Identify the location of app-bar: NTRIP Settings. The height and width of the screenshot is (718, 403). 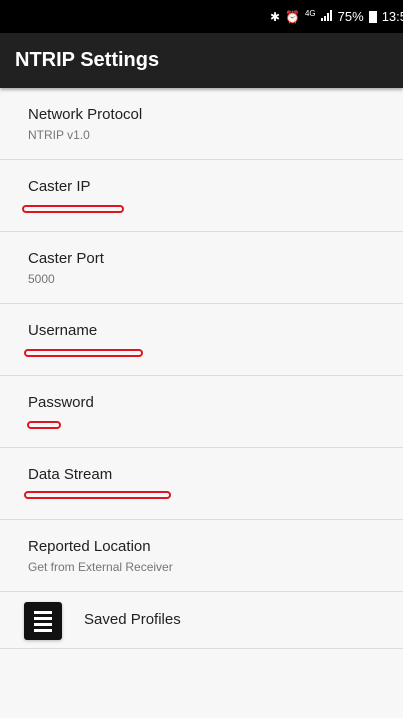
(201, 60).